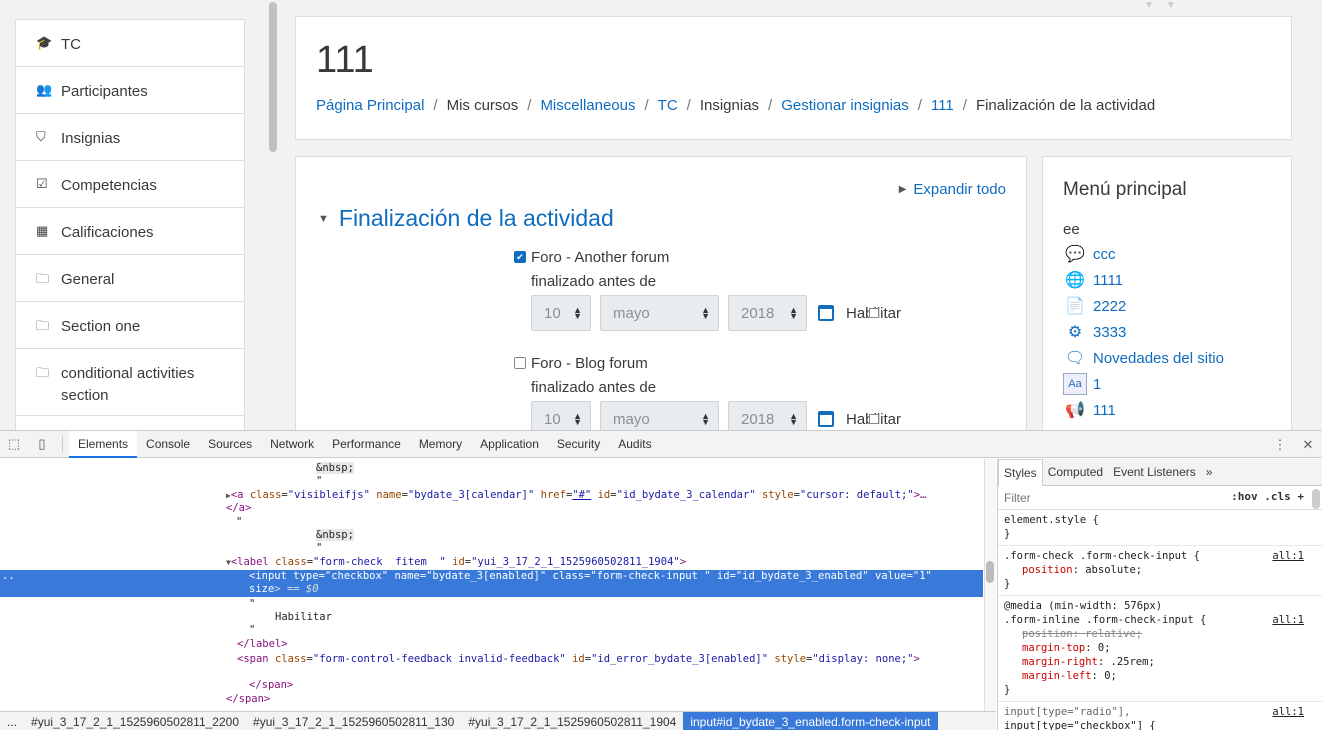  I want to click on dom-crumb: #yui_3_17_2_1_1525960502811_1904, so click(572, 721).